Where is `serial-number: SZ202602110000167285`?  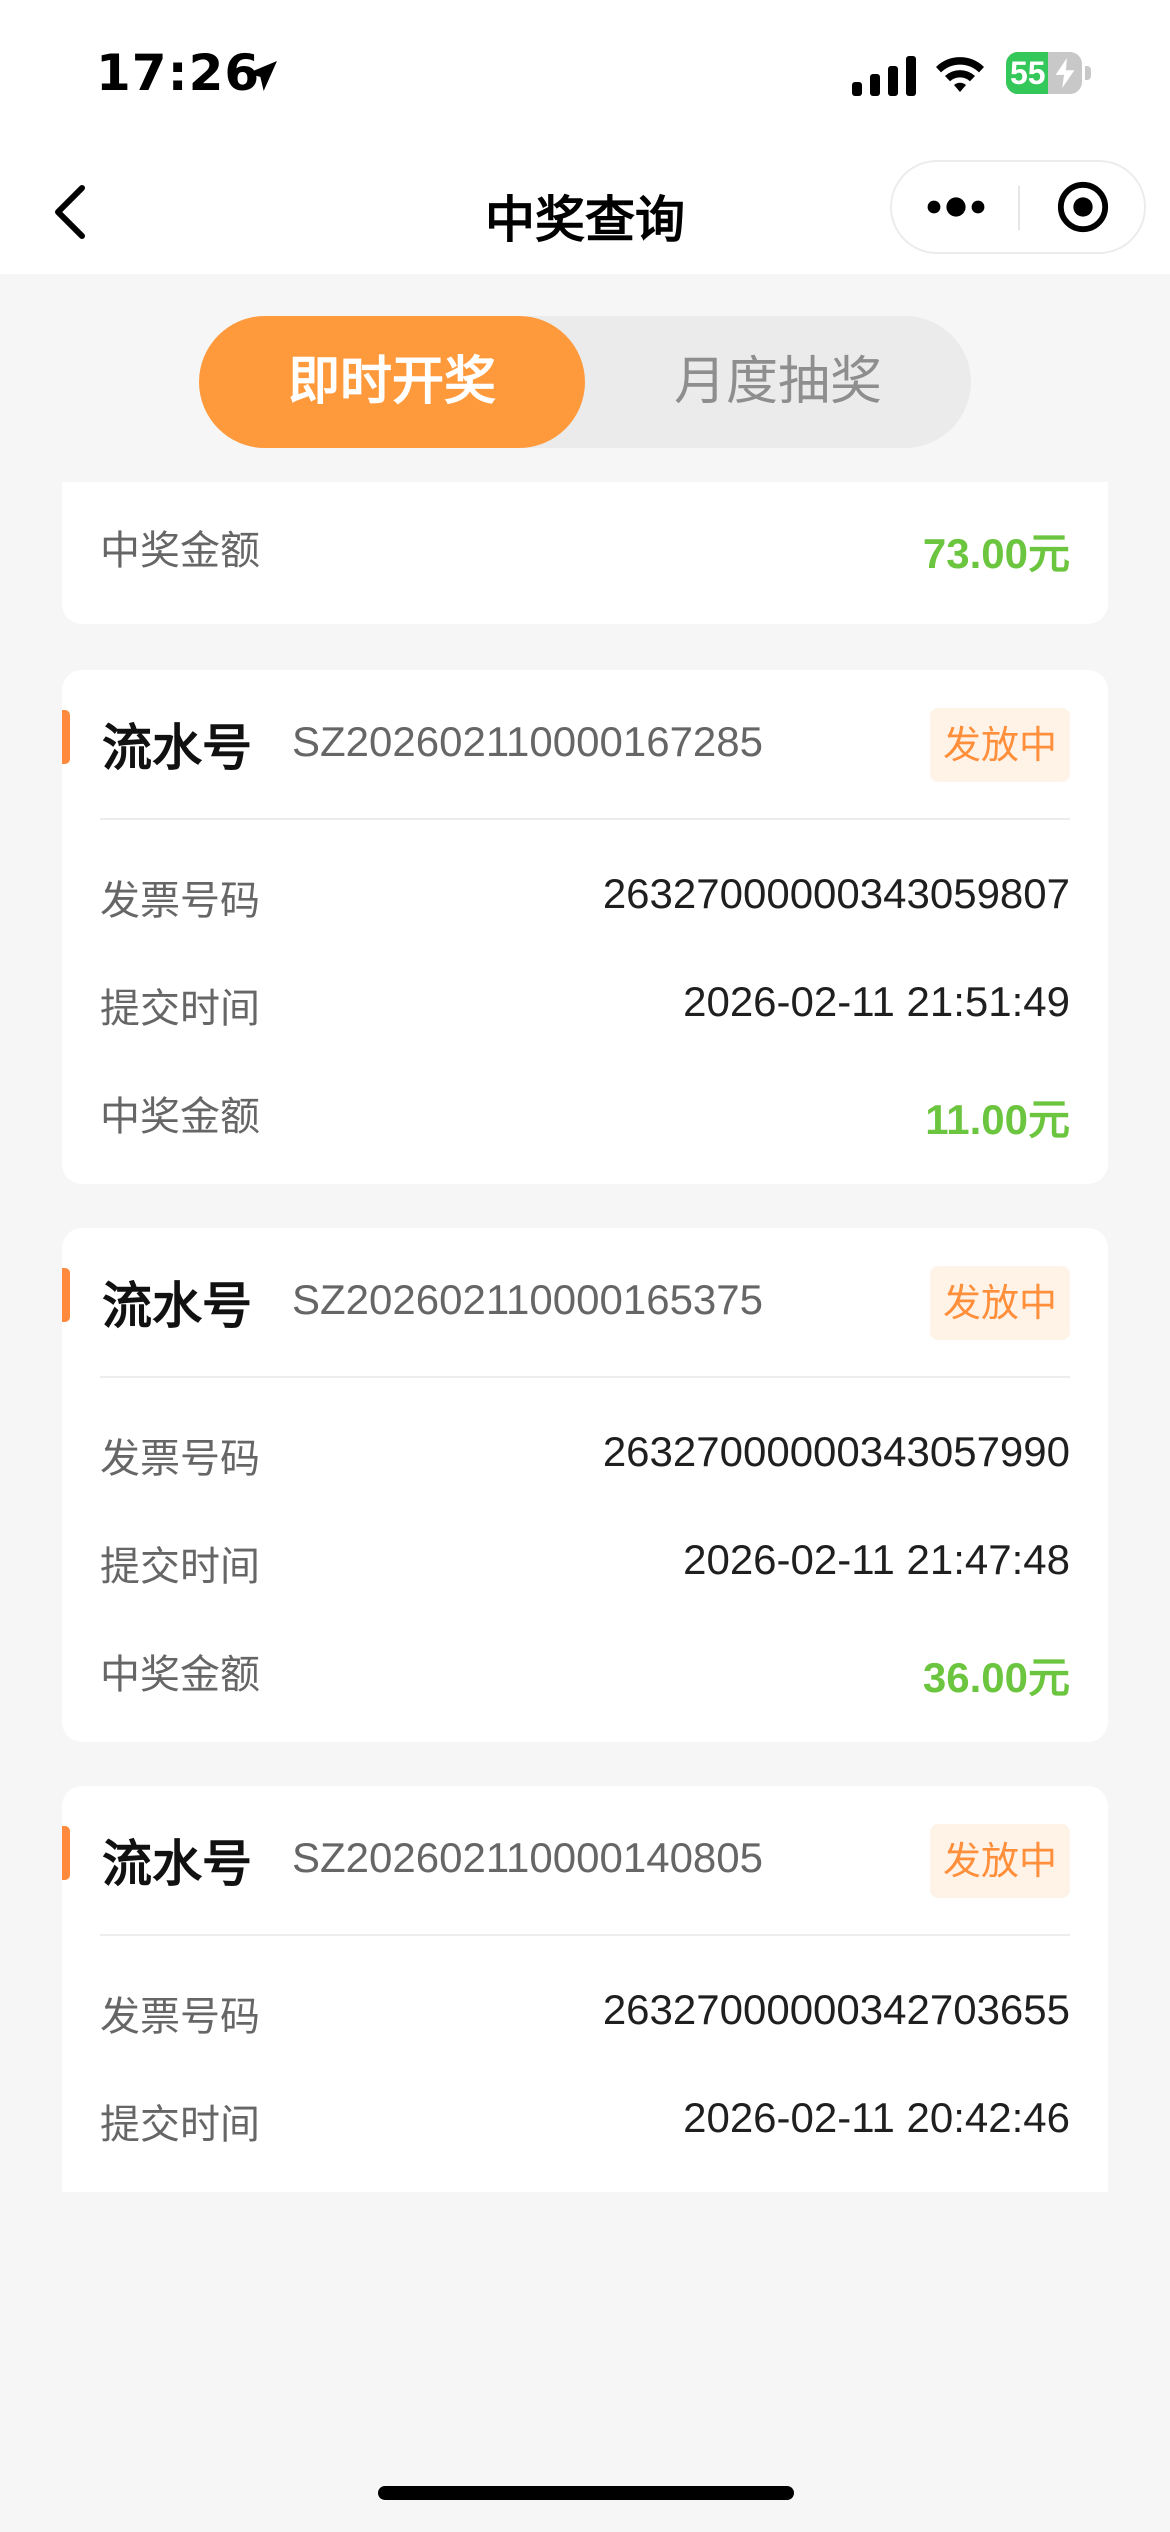
serial-number: SZ202602110000167285 is located at coordinates (528, 741).